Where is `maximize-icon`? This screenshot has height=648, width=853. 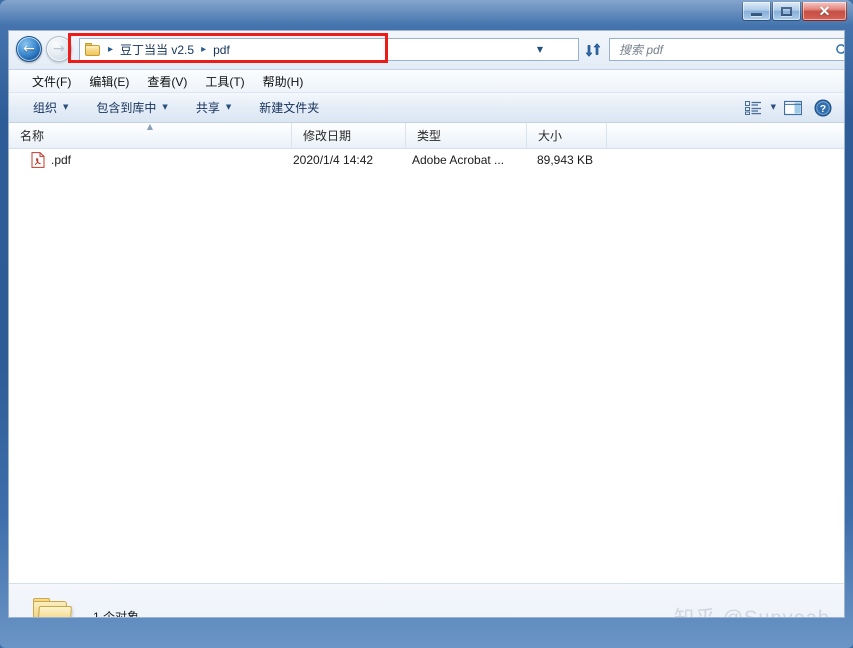 maximize-icon is located at coordinates (786, 11).